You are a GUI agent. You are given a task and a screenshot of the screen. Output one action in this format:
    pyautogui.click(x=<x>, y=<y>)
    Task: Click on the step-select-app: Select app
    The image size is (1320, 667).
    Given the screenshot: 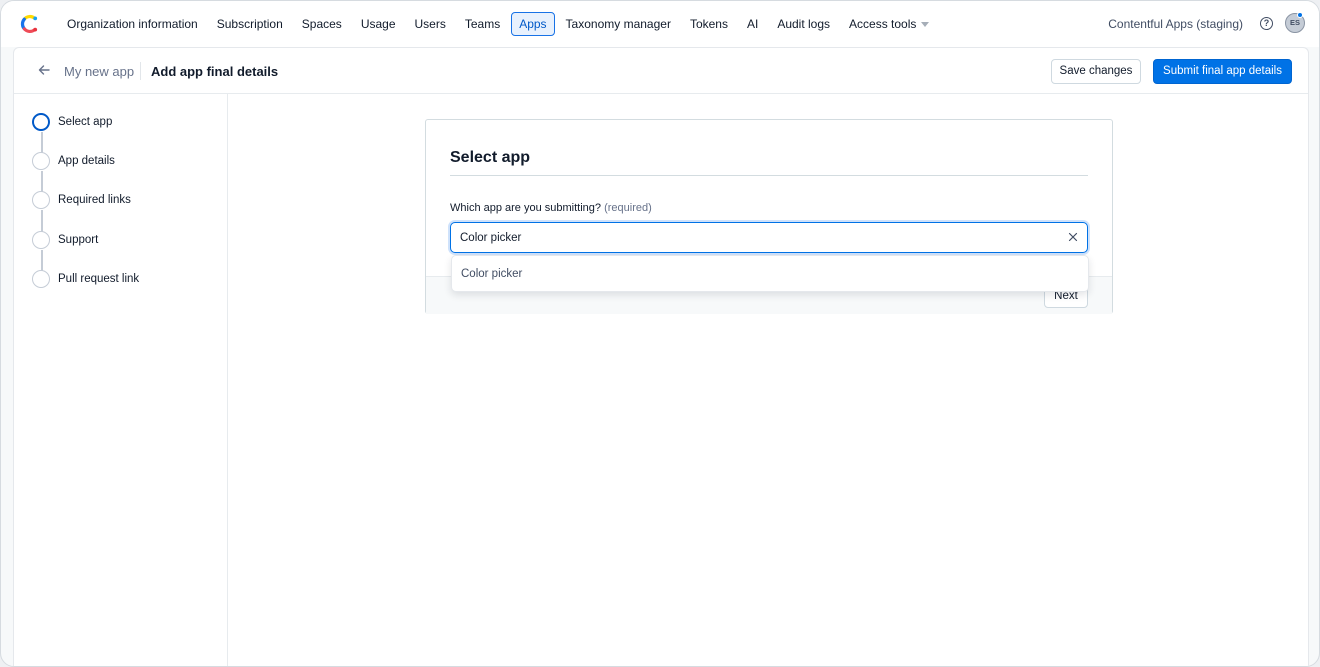 What is the action you would take?
    pyautogui.click(x=72, y=122)
    